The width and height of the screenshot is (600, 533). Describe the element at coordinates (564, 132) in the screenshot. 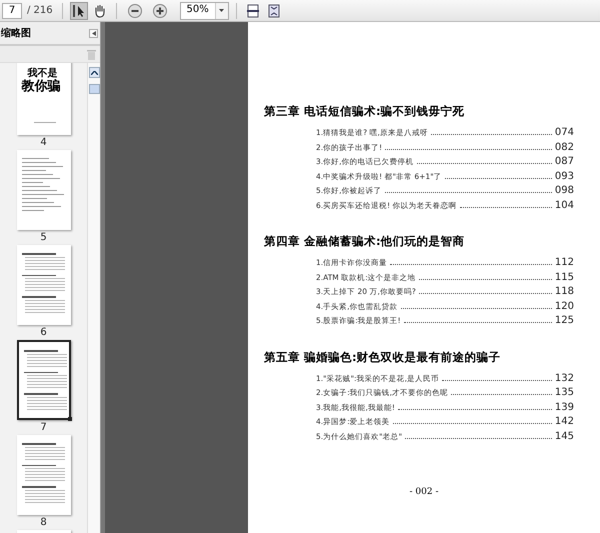

I see `toc-page-number: 074` at that location.